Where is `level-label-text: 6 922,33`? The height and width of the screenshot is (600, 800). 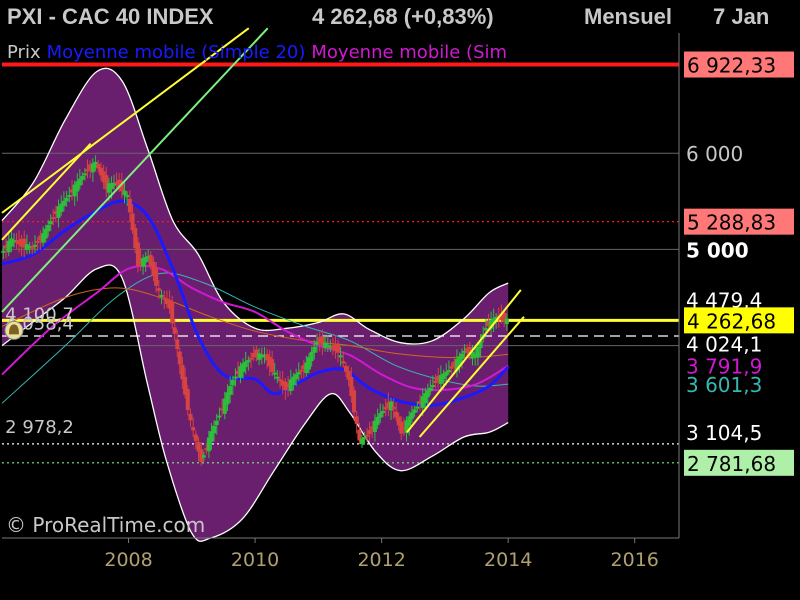
level-label-text: 6 922,33 is located at coordinates (731, 66).